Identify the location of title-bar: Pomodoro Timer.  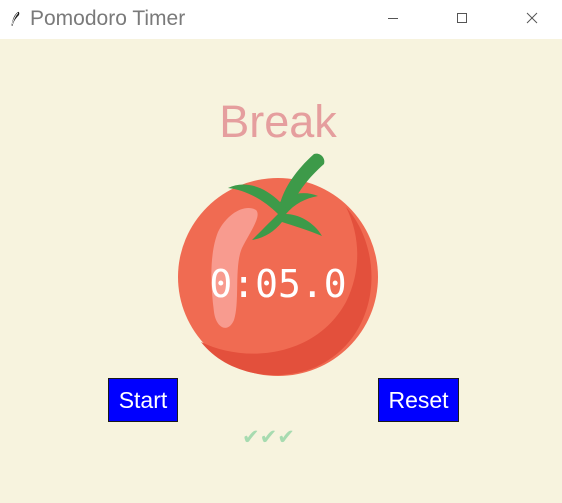
(281, 19).